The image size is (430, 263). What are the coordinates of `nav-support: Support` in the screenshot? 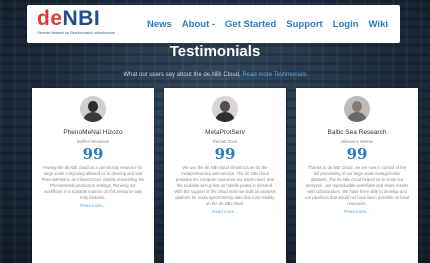 It's located at (304, 24).